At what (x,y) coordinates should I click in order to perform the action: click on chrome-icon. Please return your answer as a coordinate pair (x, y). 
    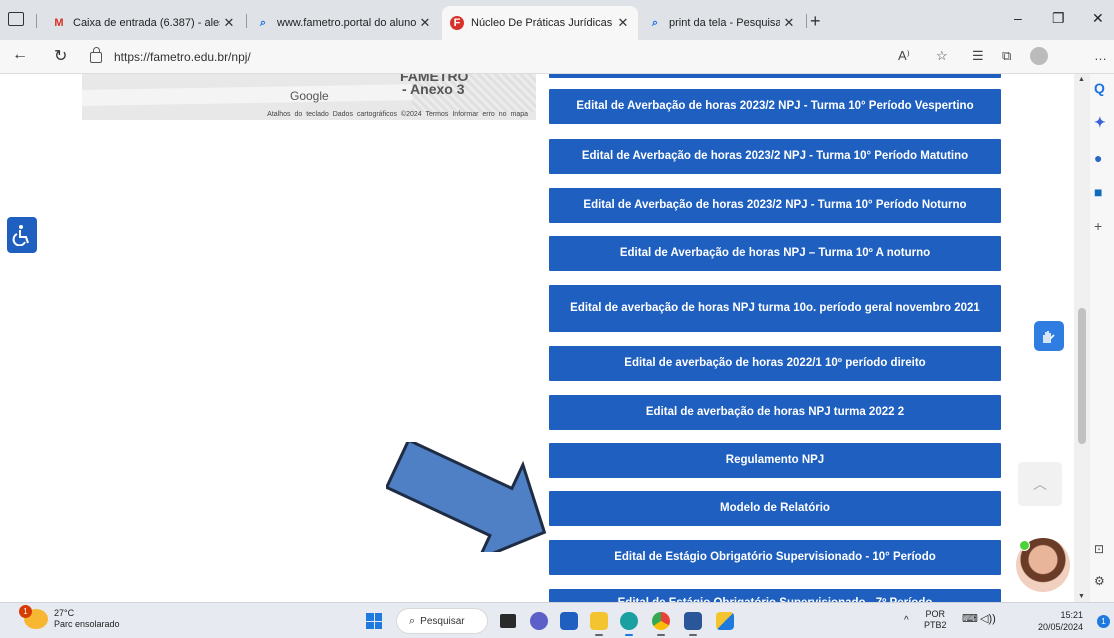
    Looking at the image, I should click on (661, 624).